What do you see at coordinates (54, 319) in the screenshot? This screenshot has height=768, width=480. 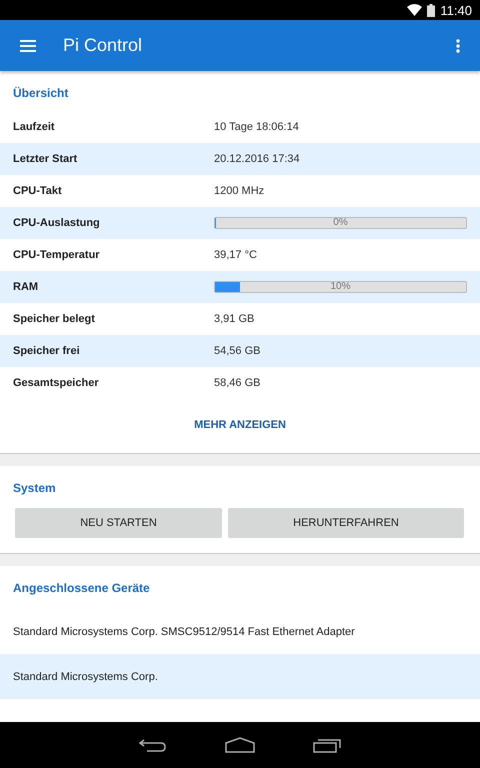 I see `info-label: Speicher belegt` at bounding box center [54, 319].